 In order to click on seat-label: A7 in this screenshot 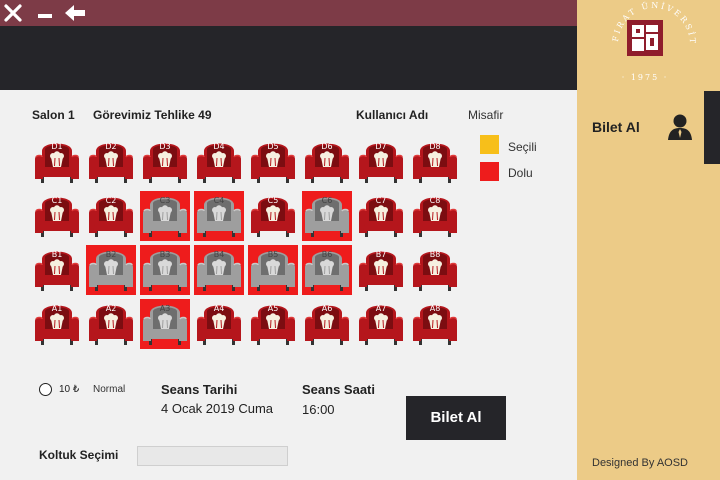, I will do `click(381, 308)`.